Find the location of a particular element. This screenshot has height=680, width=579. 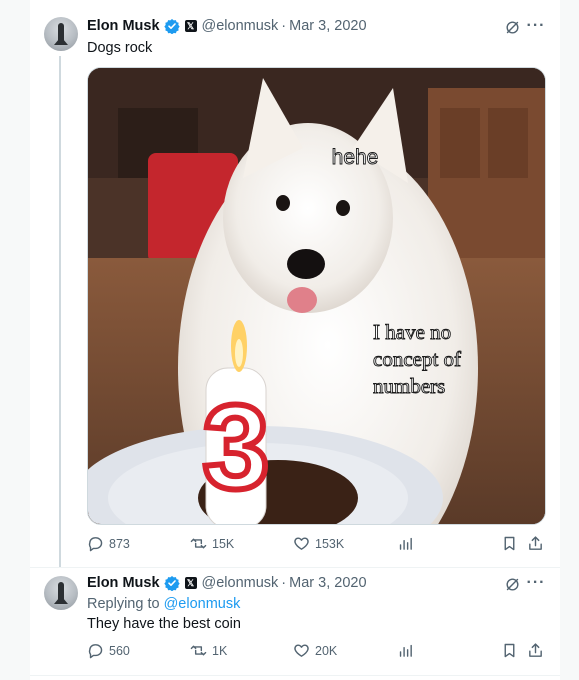

like-button: 153K is located at coordinates (318, 543).